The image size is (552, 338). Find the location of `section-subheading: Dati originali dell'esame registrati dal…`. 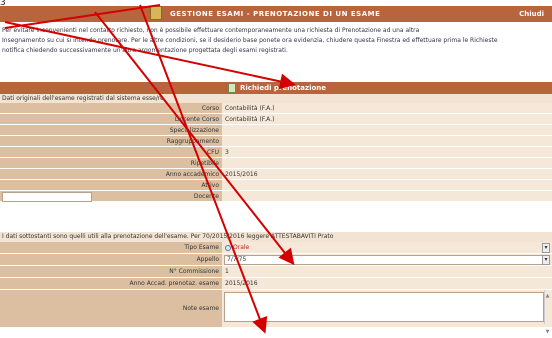

section-subheading: Dati originali dell'esame registrati dal… is located at coordinates (276, 98).